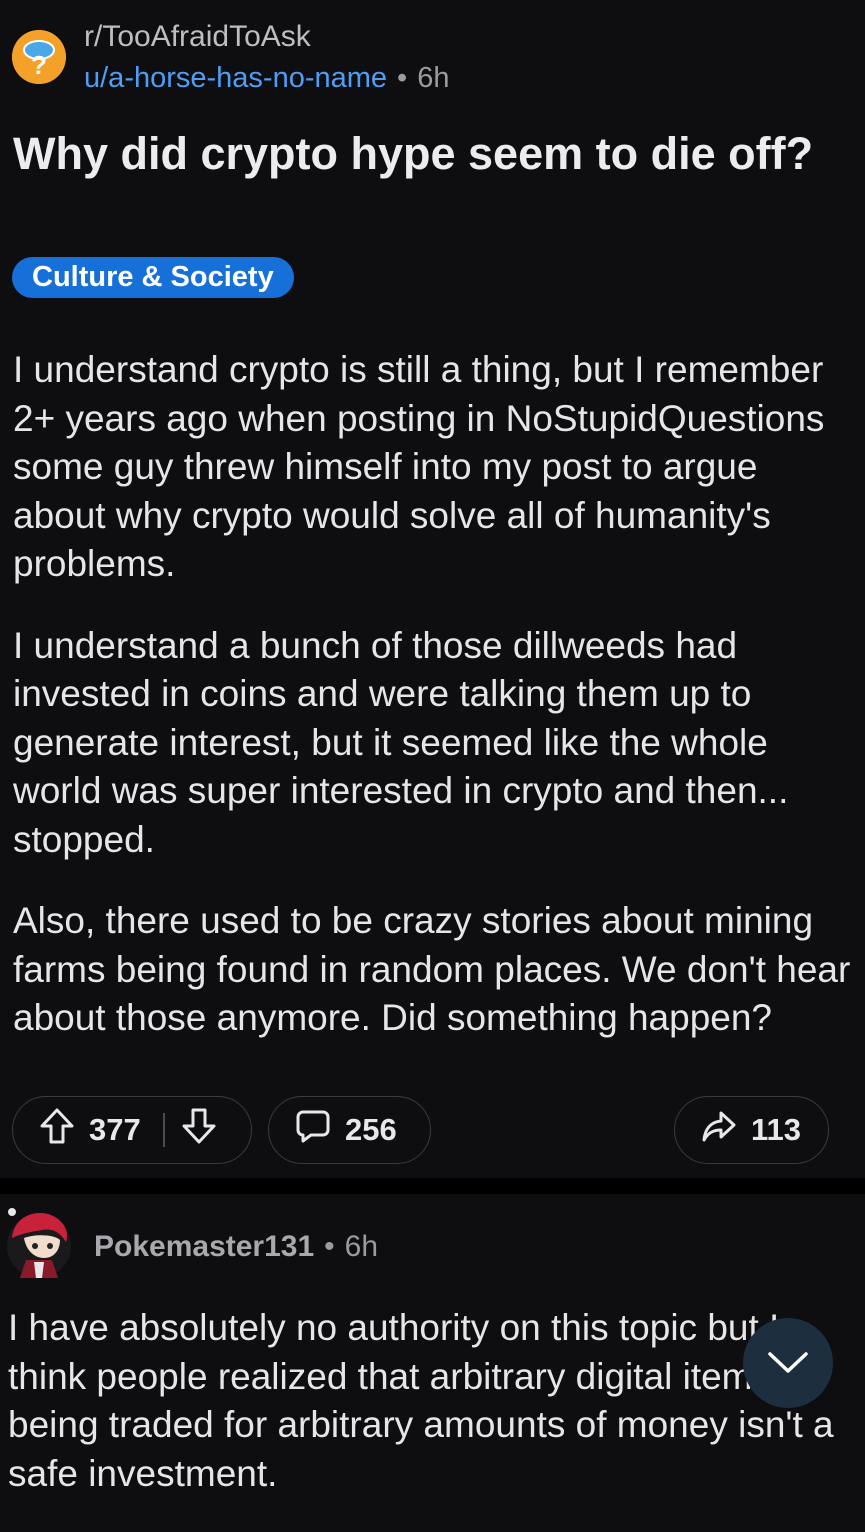 The width and height of the screenshot is (865, 1532). What do you see at coordinates (163, 1130) in the screenshot?
I see `vote-divider` at bounding box center [163, 1130].